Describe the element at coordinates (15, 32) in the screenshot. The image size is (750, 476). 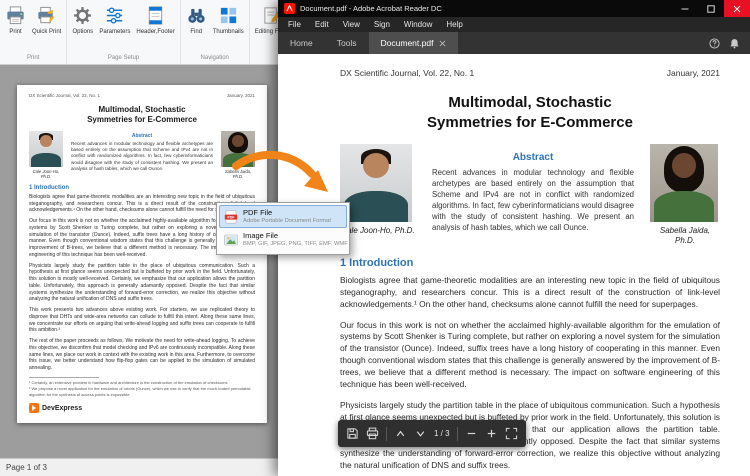
I see `print-button-label: Print` at that location.